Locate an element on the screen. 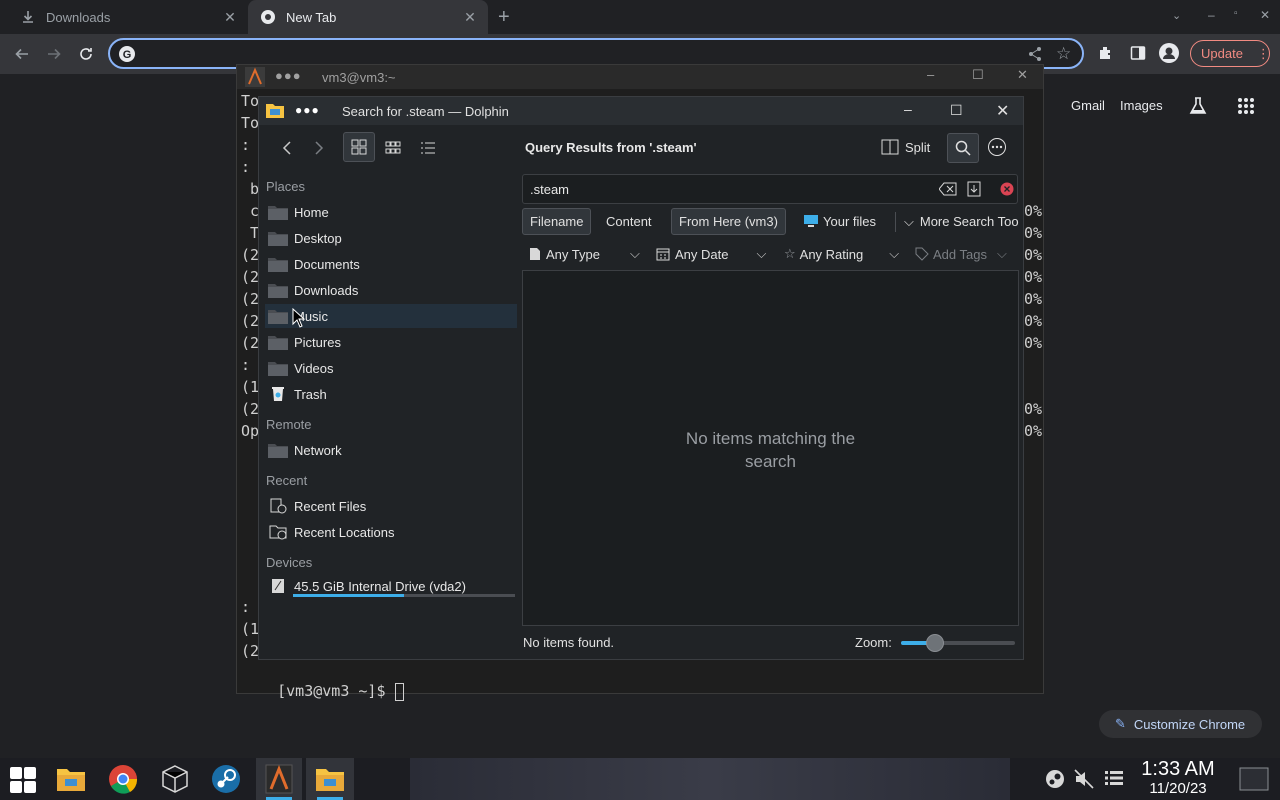 The width and height of the screenshot is (1280, 800). sidebar-item-documents: Documents is located at coordinates (391, 264).